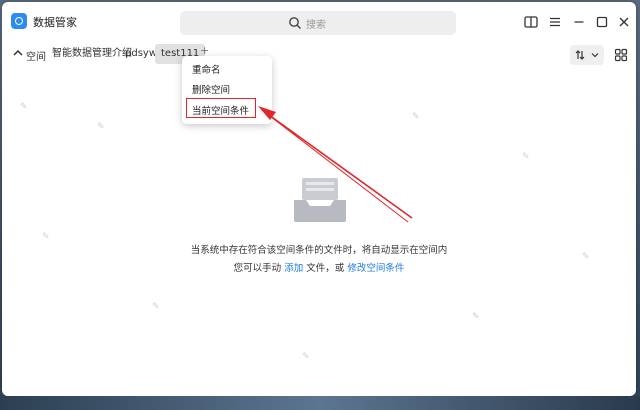 The image size is (640, 410). Describe the element at coordinates (325, 268) in the screenshot. I see `empty-state-mid: 文件，或` at that location.